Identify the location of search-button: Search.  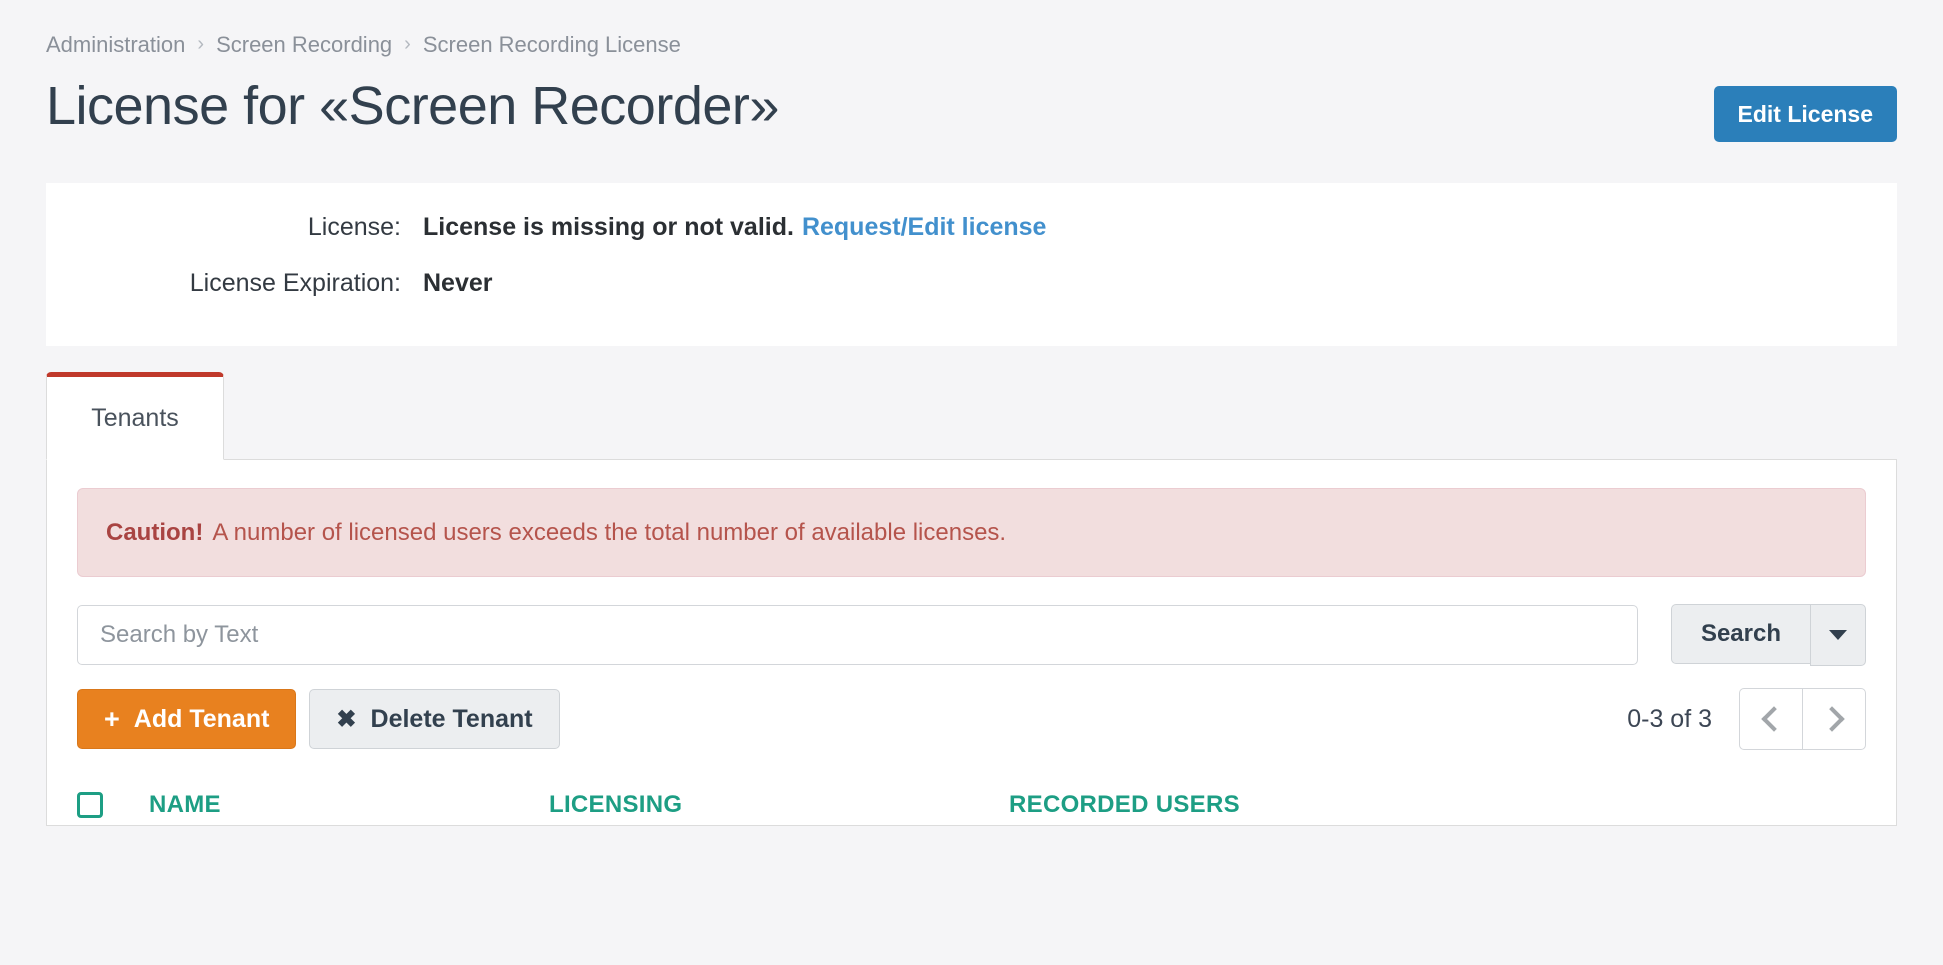
(1740, 634).